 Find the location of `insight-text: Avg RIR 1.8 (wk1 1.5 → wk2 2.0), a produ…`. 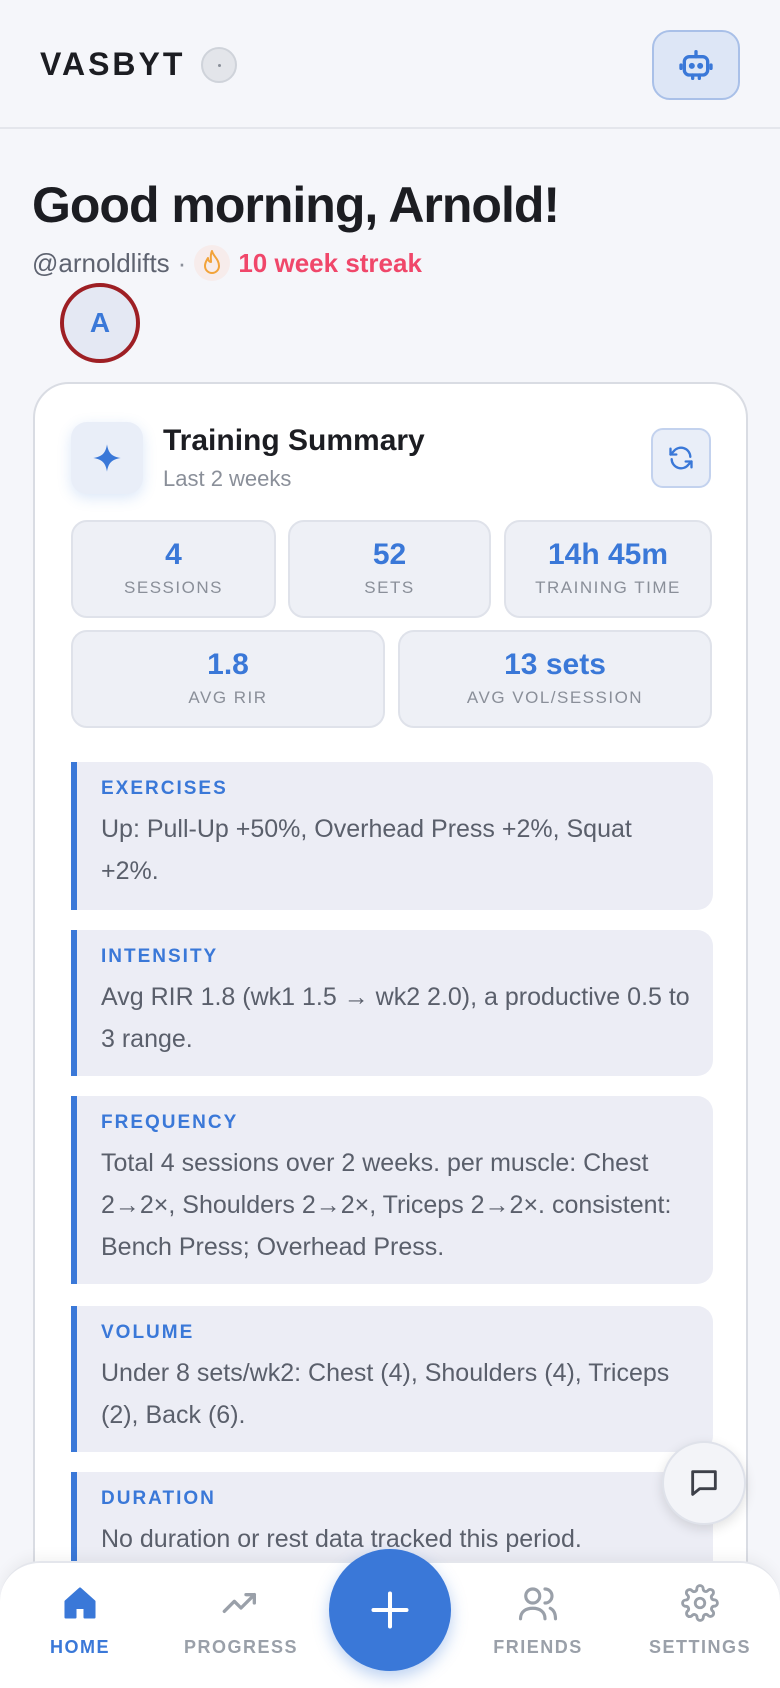

insight-text: Avg RIR 1.8 (wk1 1.5 → wk2 2.0), a produ… is located at coordinates (395, 1018).